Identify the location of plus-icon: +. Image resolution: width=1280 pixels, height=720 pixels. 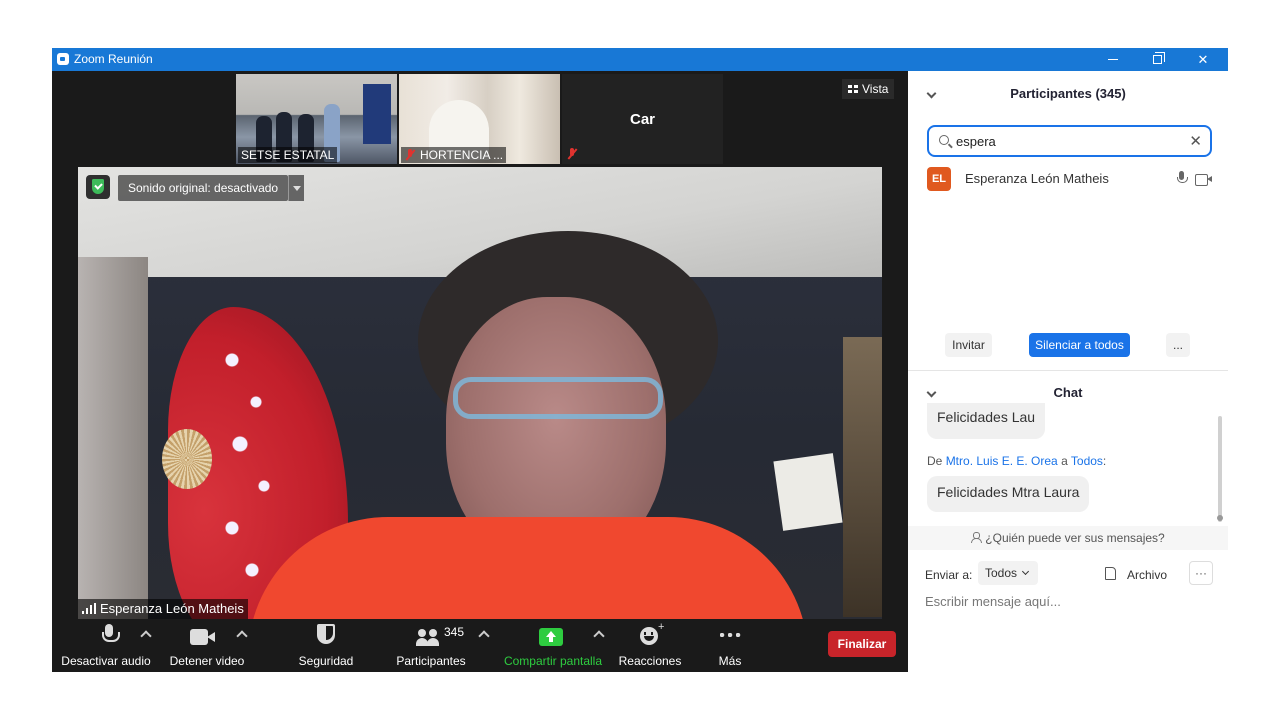
(661, 627).